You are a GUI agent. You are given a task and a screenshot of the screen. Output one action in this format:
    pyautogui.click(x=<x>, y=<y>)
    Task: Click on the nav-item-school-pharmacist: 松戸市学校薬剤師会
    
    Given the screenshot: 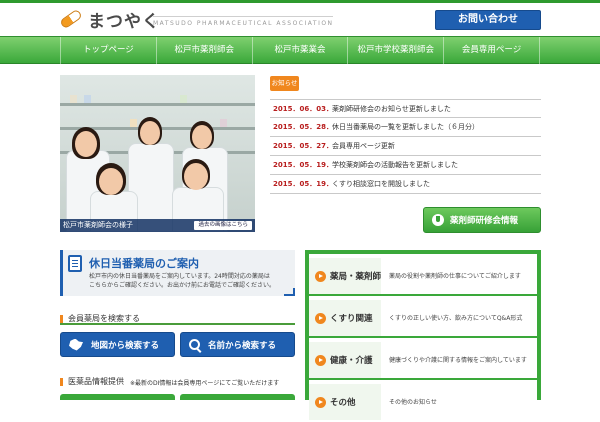 What is the action you would take?
    pyautogui.click(x=395, y=51)
    